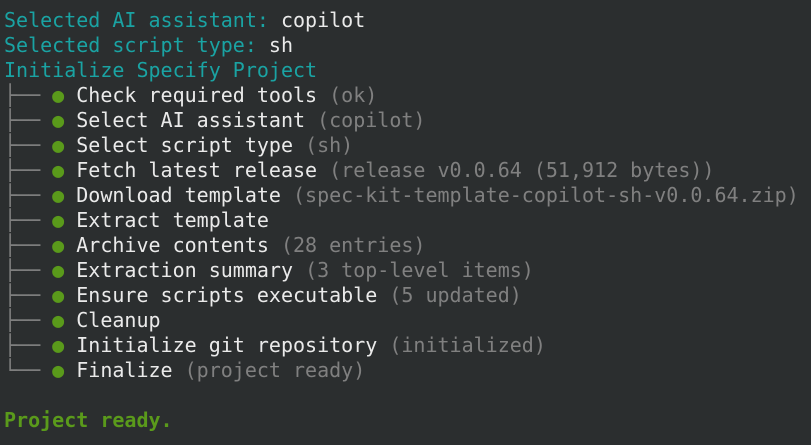 The width and height of the screenshot is (811, 445). What do you see at coordinates (130, 45) in the screenshot?
I see `script-type-label: Selected script type:` at bounding box center [130, 45].